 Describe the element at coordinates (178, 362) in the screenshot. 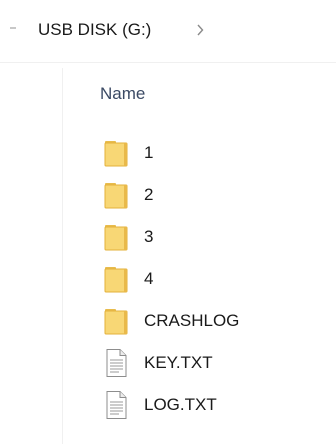

I see `item-name-label: KEY.TXT` at that location.